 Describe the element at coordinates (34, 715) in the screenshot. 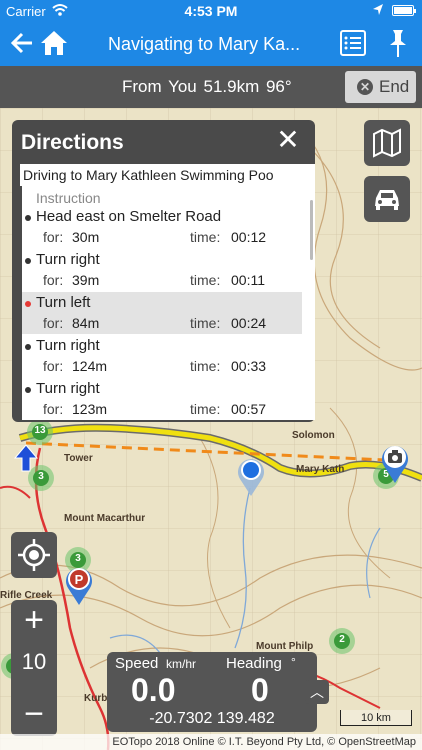

I see `zoom-out-button: −` at that location.